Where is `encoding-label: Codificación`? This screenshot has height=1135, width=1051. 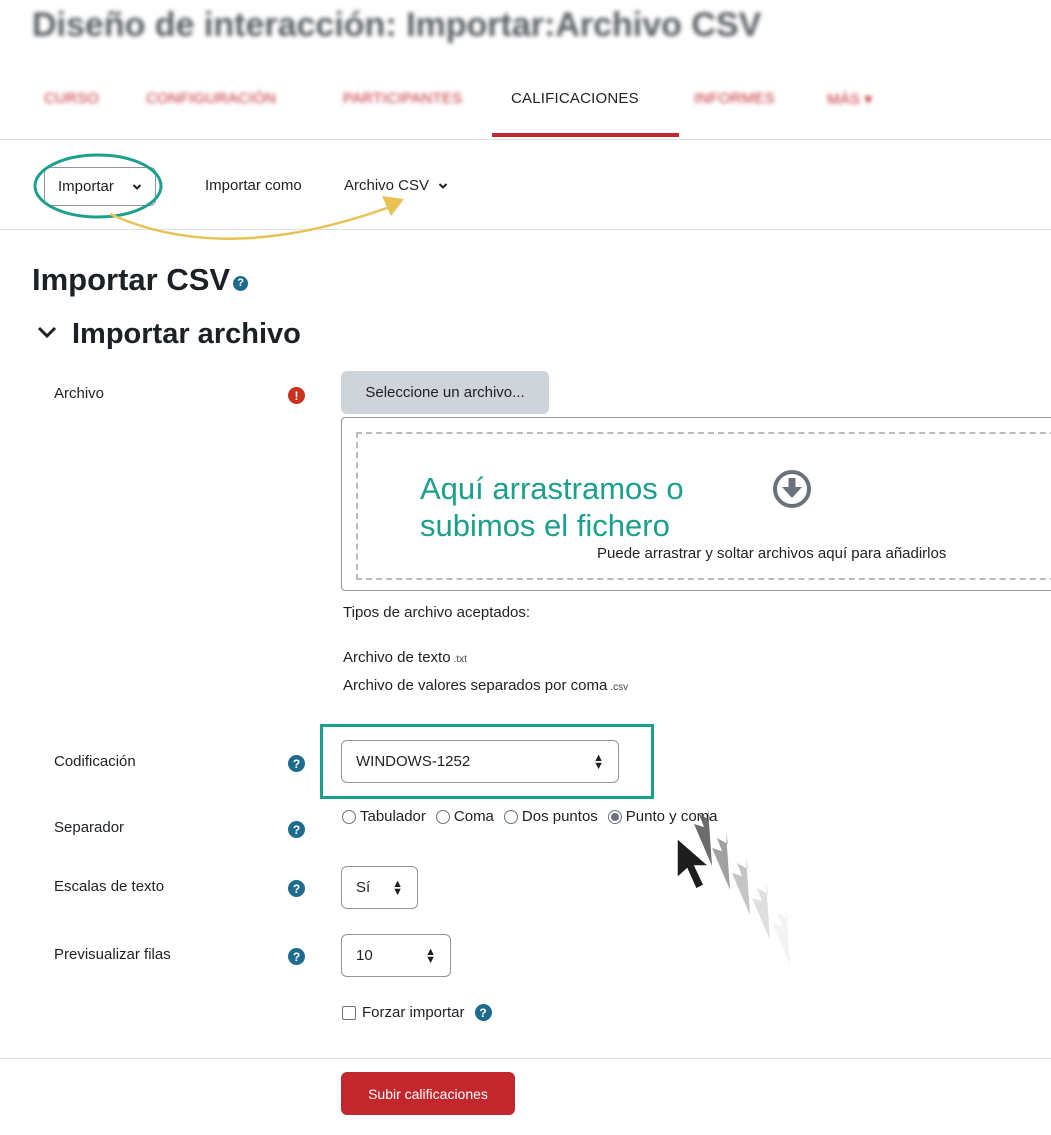
encoding-label: Codificación is located at coordinates (95, 761).